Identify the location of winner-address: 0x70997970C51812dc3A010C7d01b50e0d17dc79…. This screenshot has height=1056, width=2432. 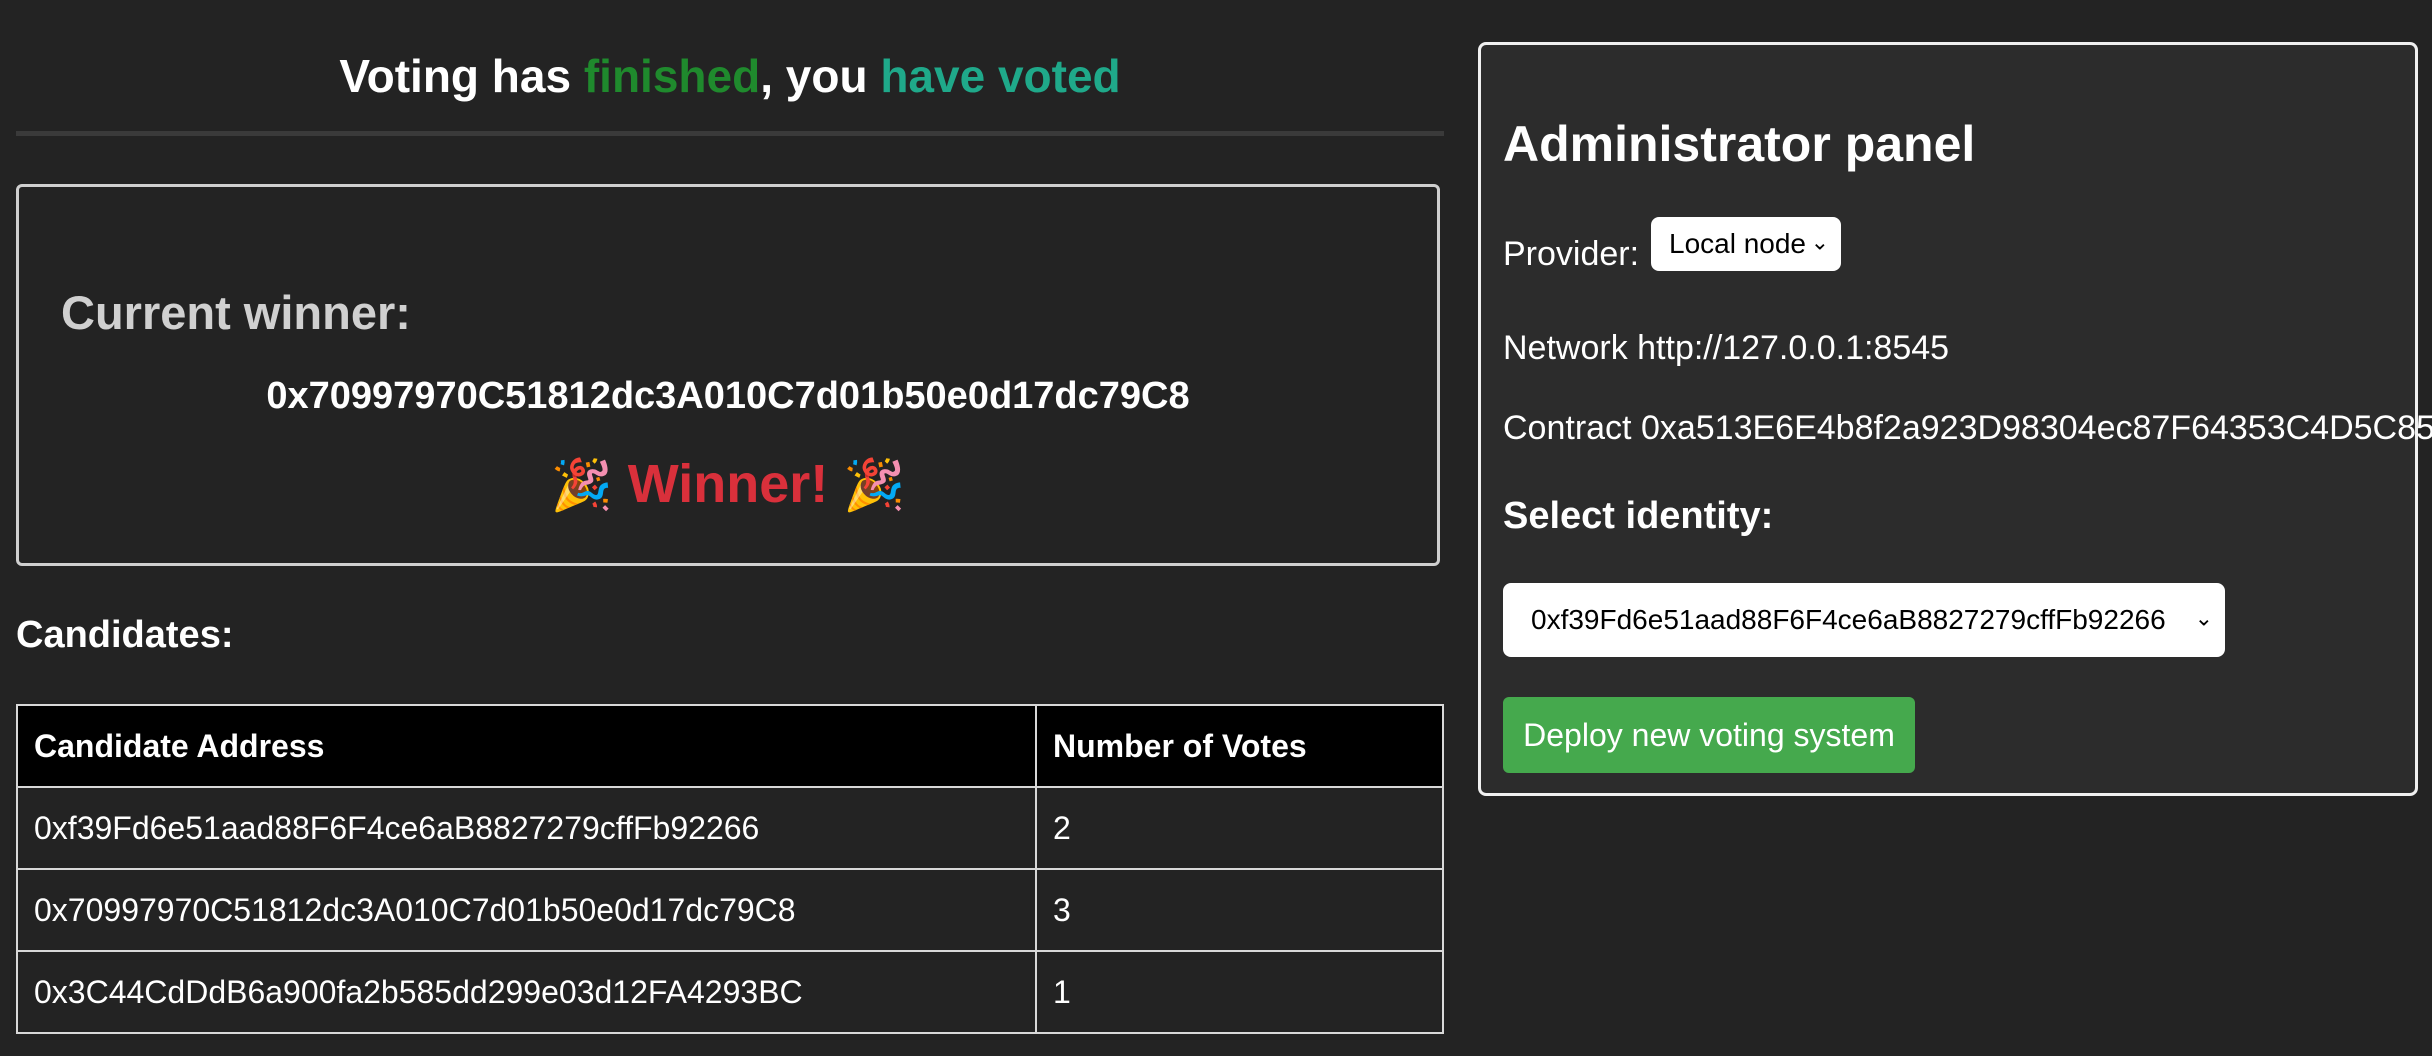
(728, 396).